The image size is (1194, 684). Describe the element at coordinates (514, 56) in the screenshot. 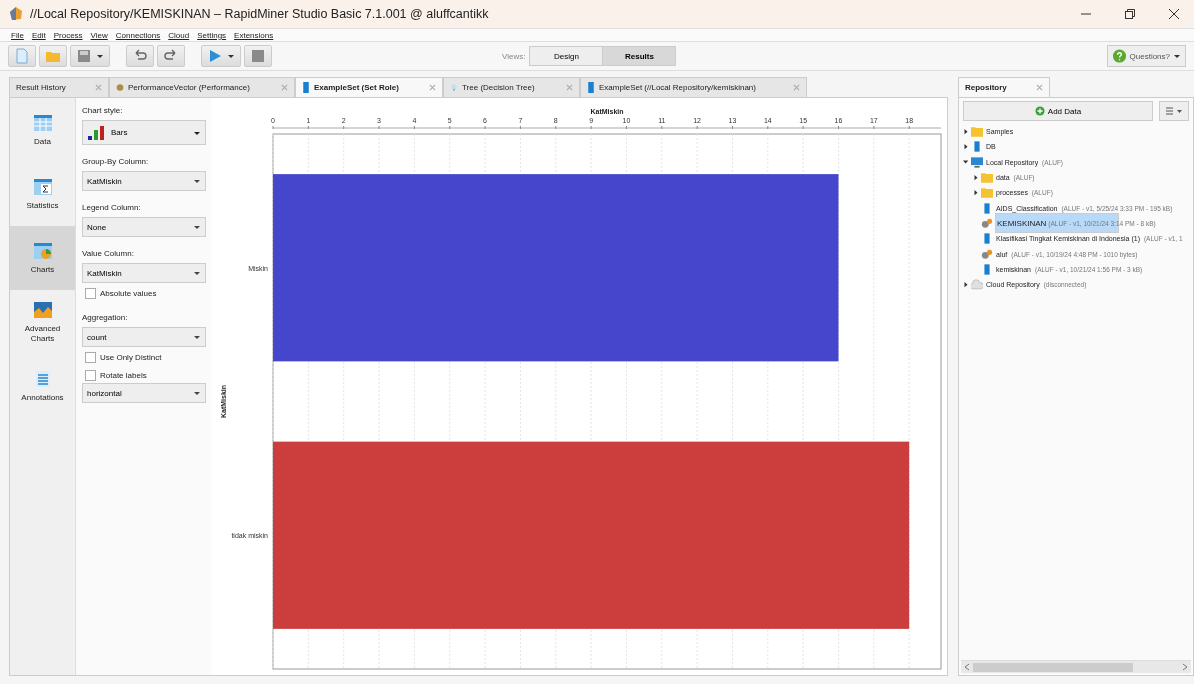

I see `views-label: Views:` at that location.